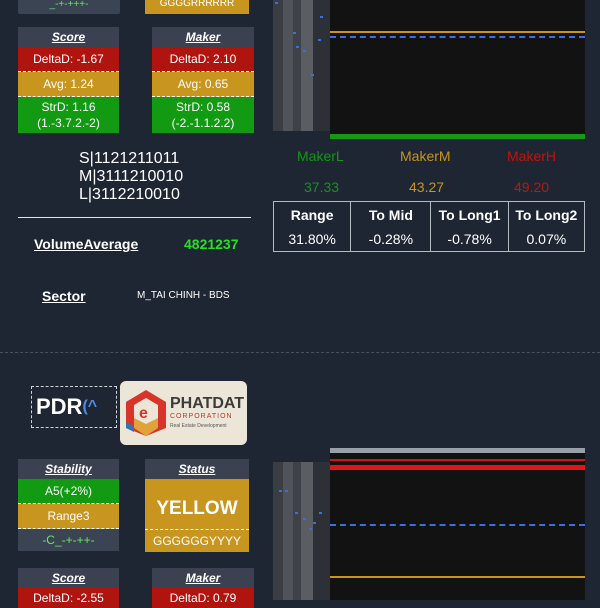 Image resolution: width=600 pixels, height=608 pixels. Describe the element at coordinates (68, 491) in the screenshot. I see `stability-row1: A5(+2%)` at that location.